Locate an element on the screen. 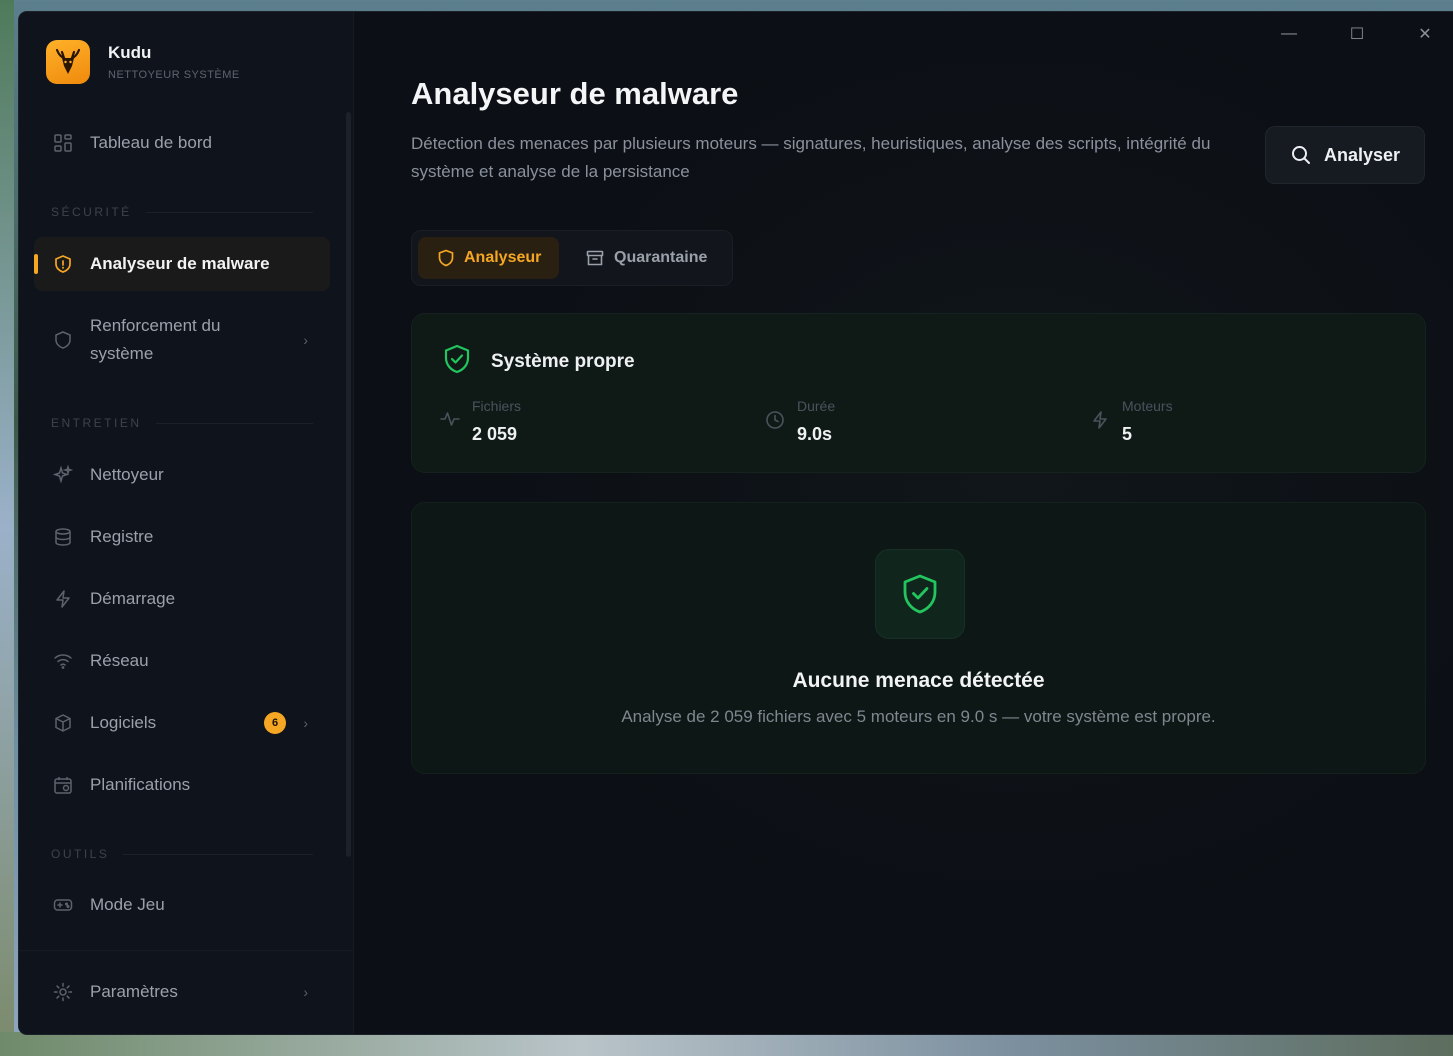  tab-quarantine: Quarantaine is located at coordinates (645, 258).